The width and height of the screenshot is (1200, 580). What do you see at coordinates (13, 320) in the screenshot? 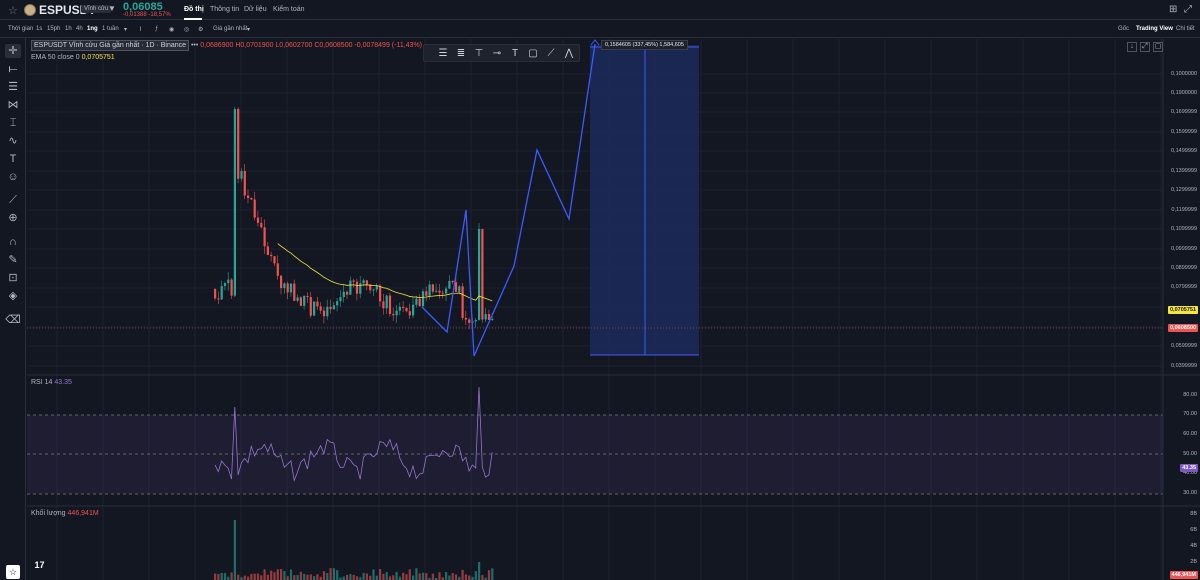
I see `trash-icon: ⌫` at bounding box center [13, 320].